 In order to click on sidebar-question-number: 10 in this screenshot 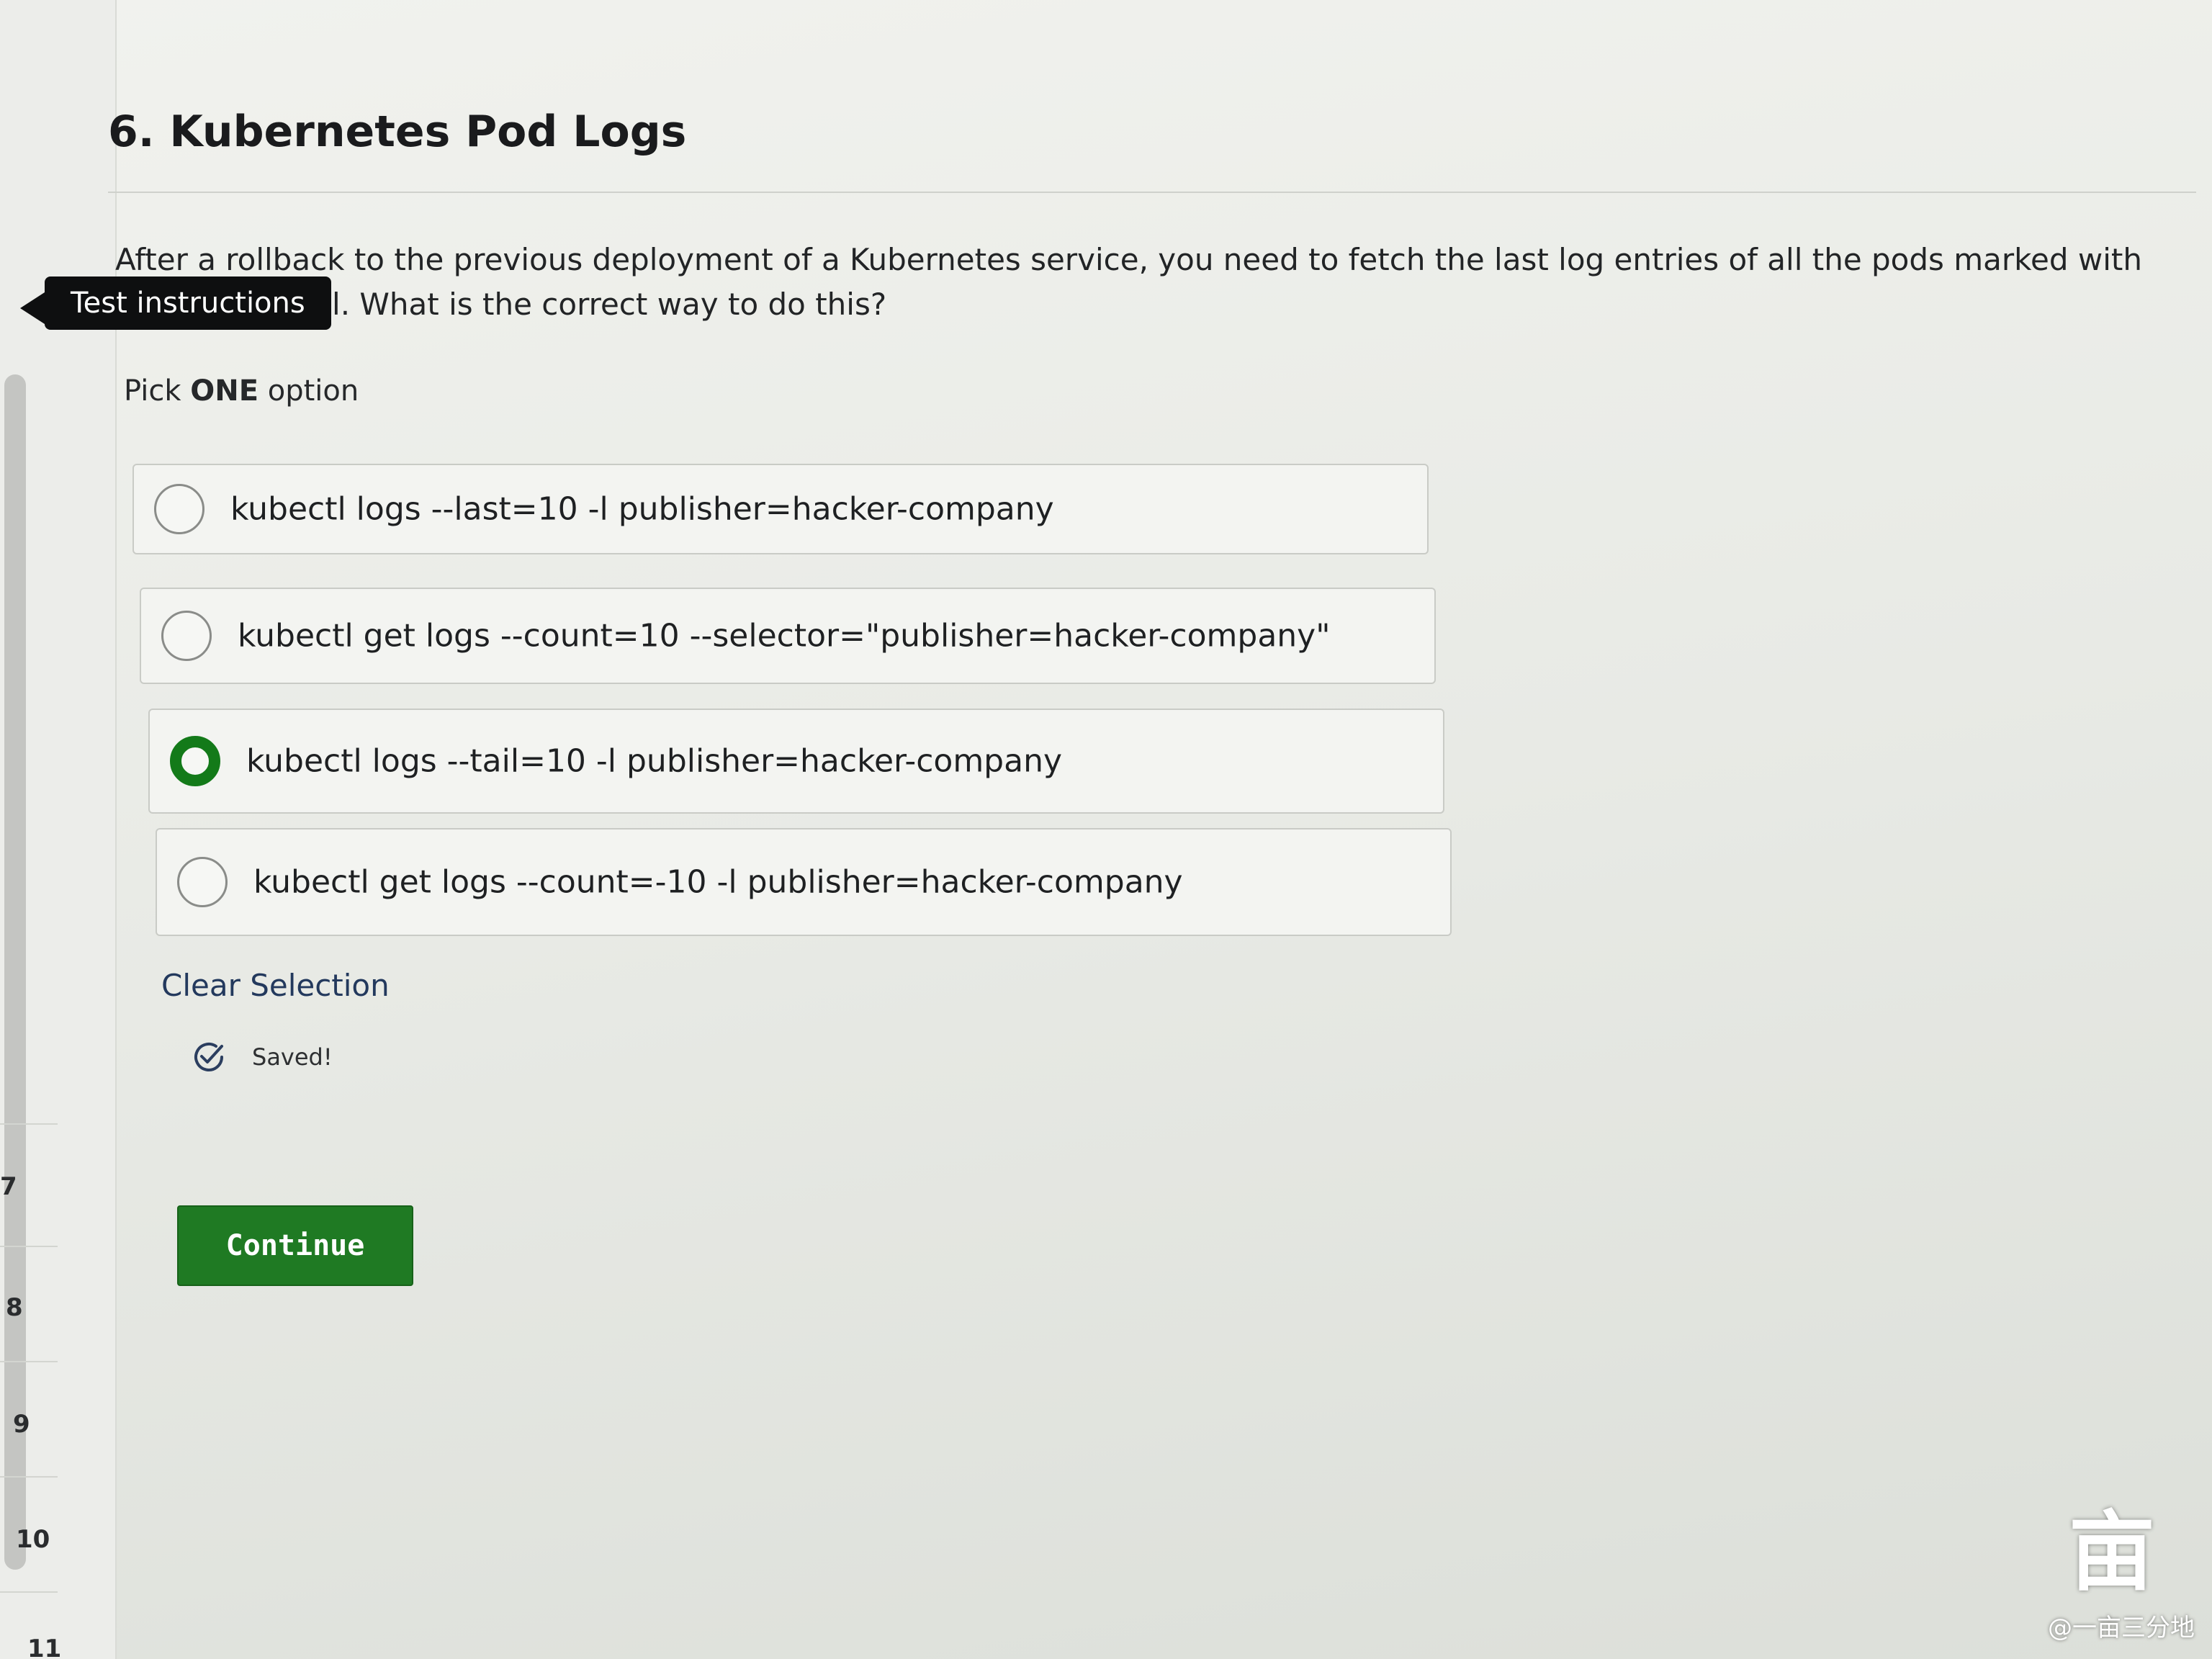, I will do `click(33, 1539)`.